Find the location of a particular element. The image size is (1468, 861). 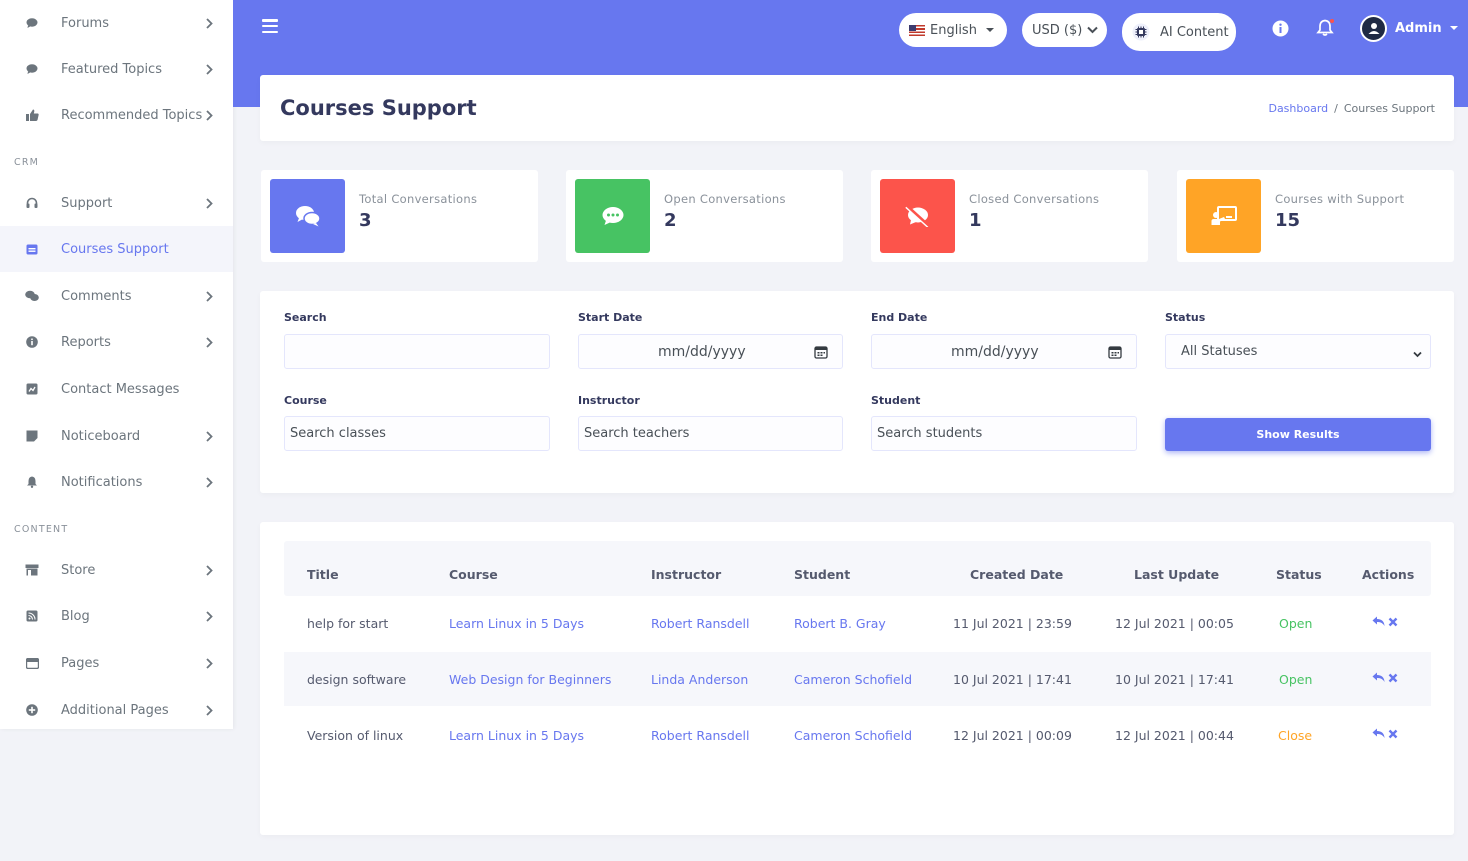

sidebar-item-label: Additional Pages is located at coordinates (115, 710).